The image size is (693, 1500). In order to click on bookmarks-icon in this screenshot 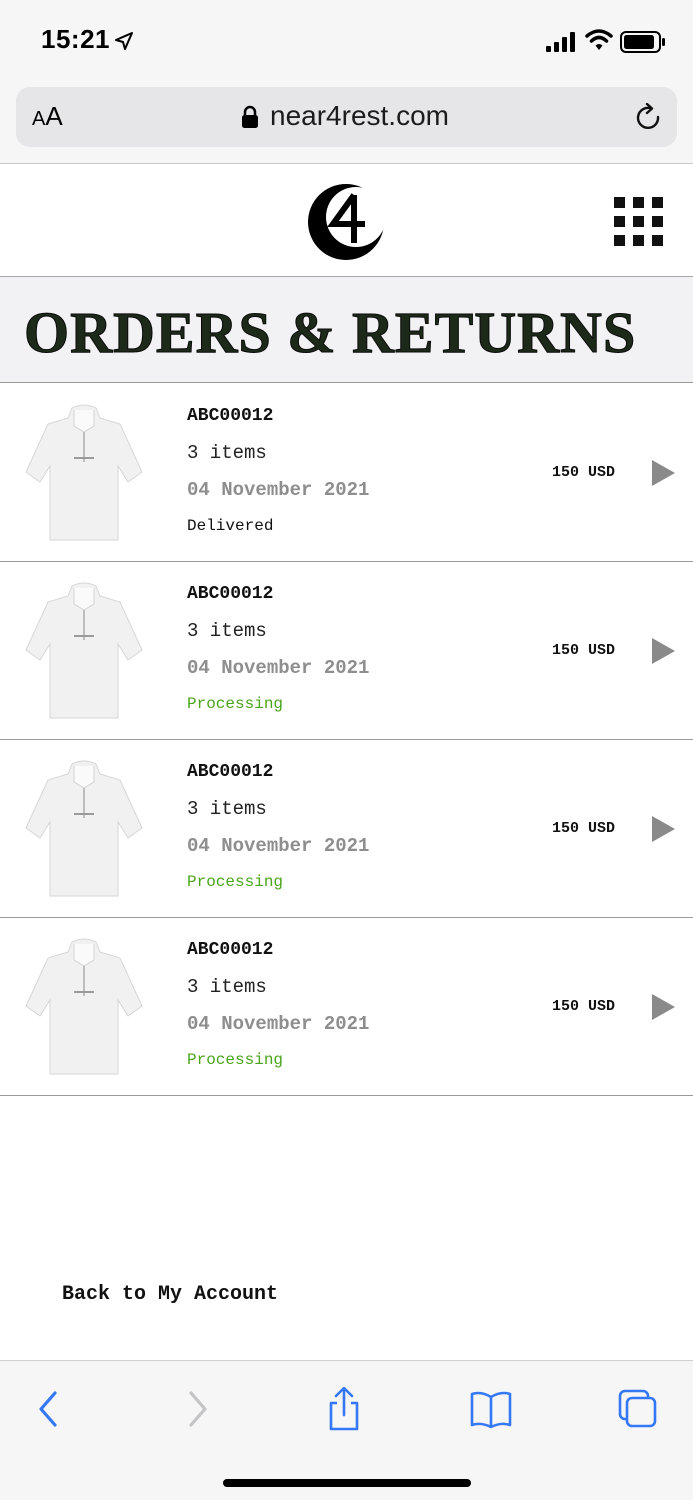, I will do `click(491, 1409)`.